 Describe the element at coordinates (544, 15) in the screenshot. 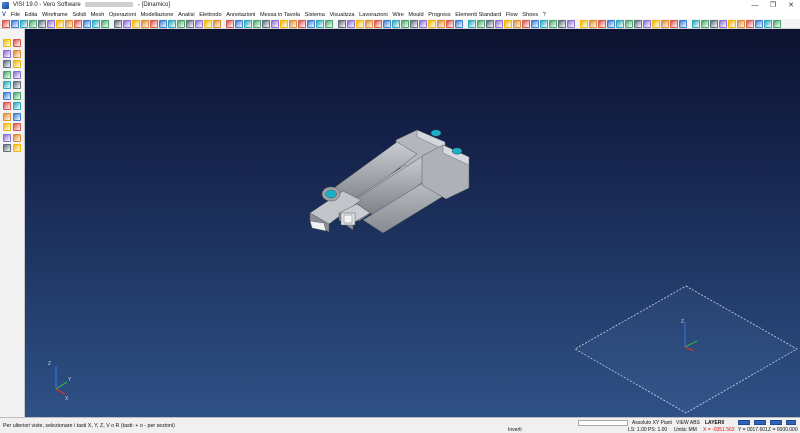

I see `menu-item-help: ?` at that location.